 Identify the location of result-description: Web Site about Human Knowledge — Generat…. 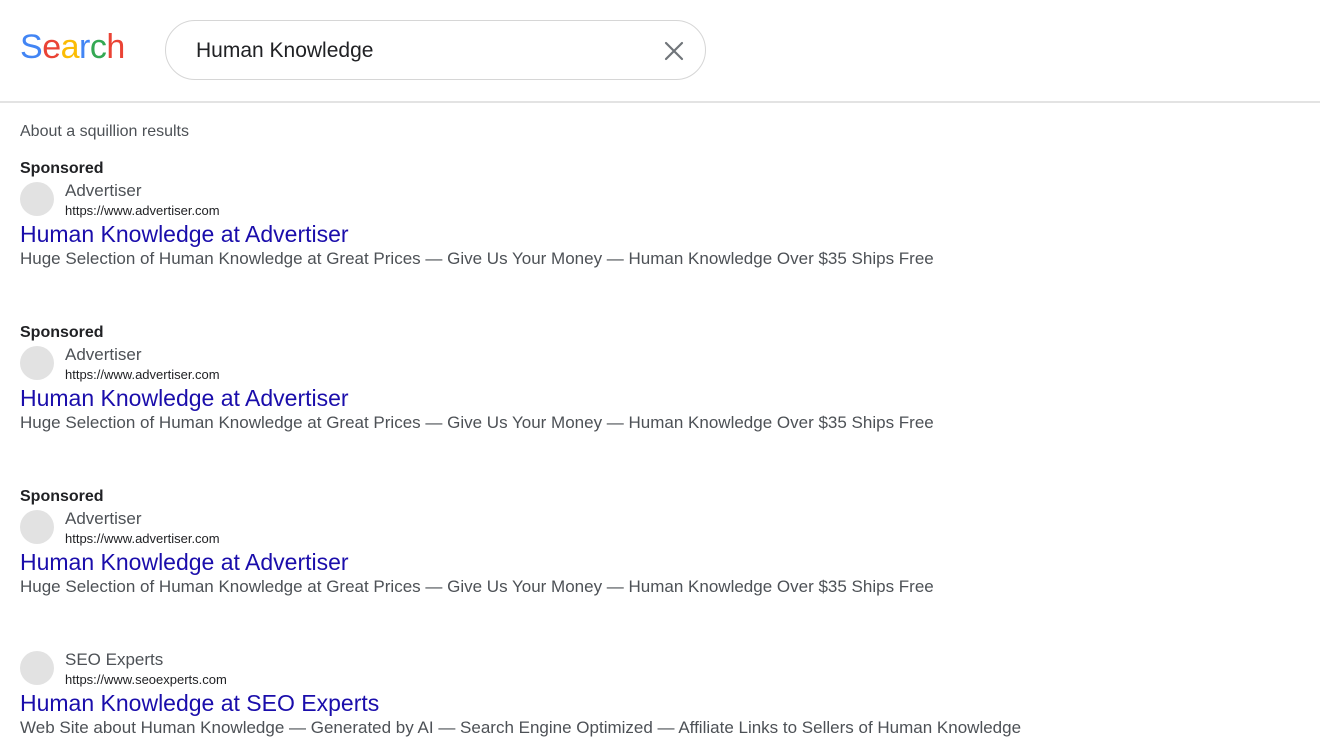
(521, 727).